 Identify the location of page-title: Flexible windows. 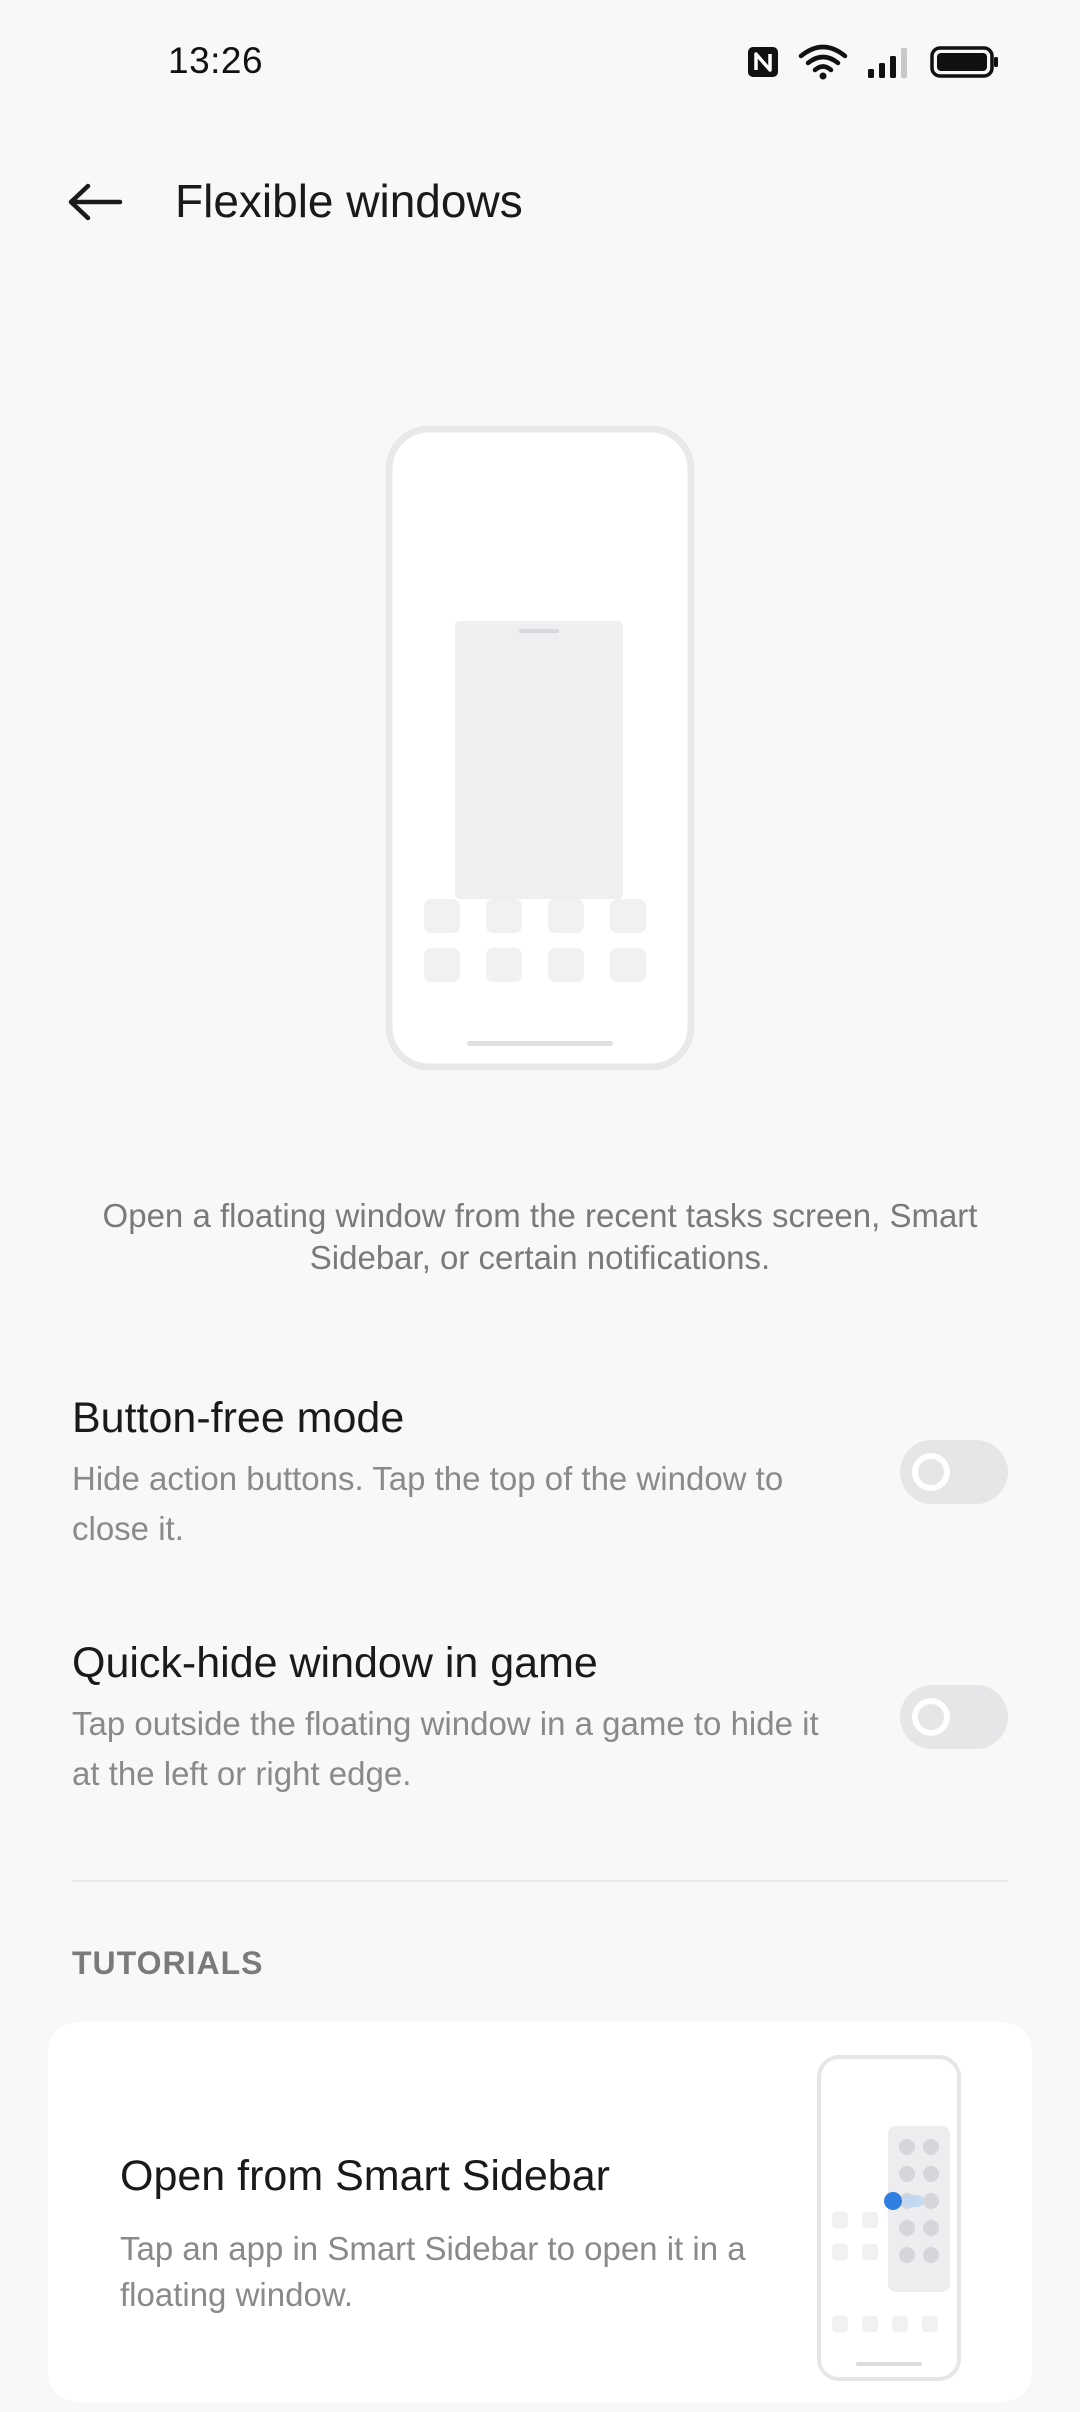
(349, 201).